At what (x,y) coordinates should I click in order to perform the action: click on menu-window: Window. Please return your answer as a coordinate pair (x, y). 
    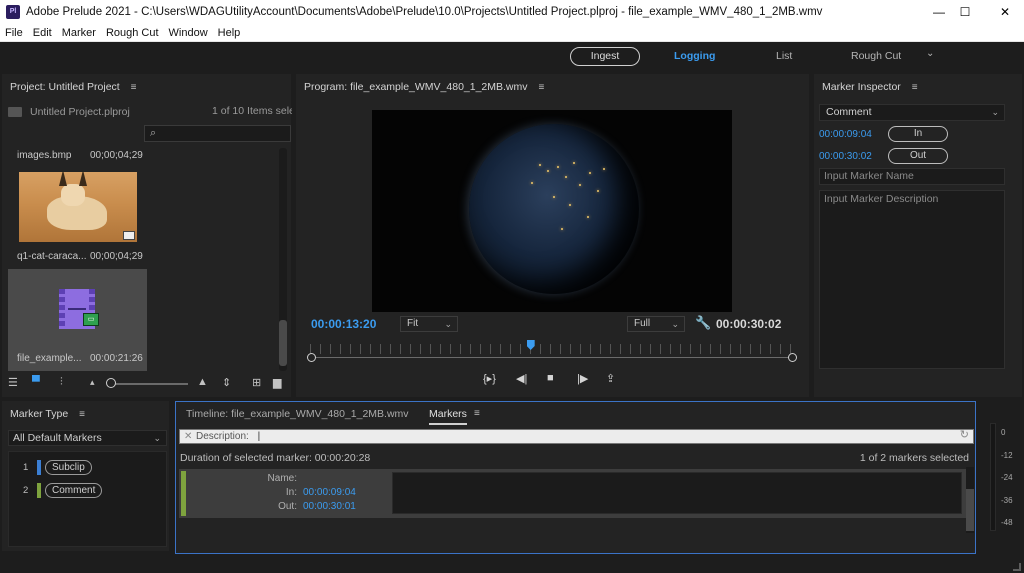
    Looking at the image, I should click on (188, 33).